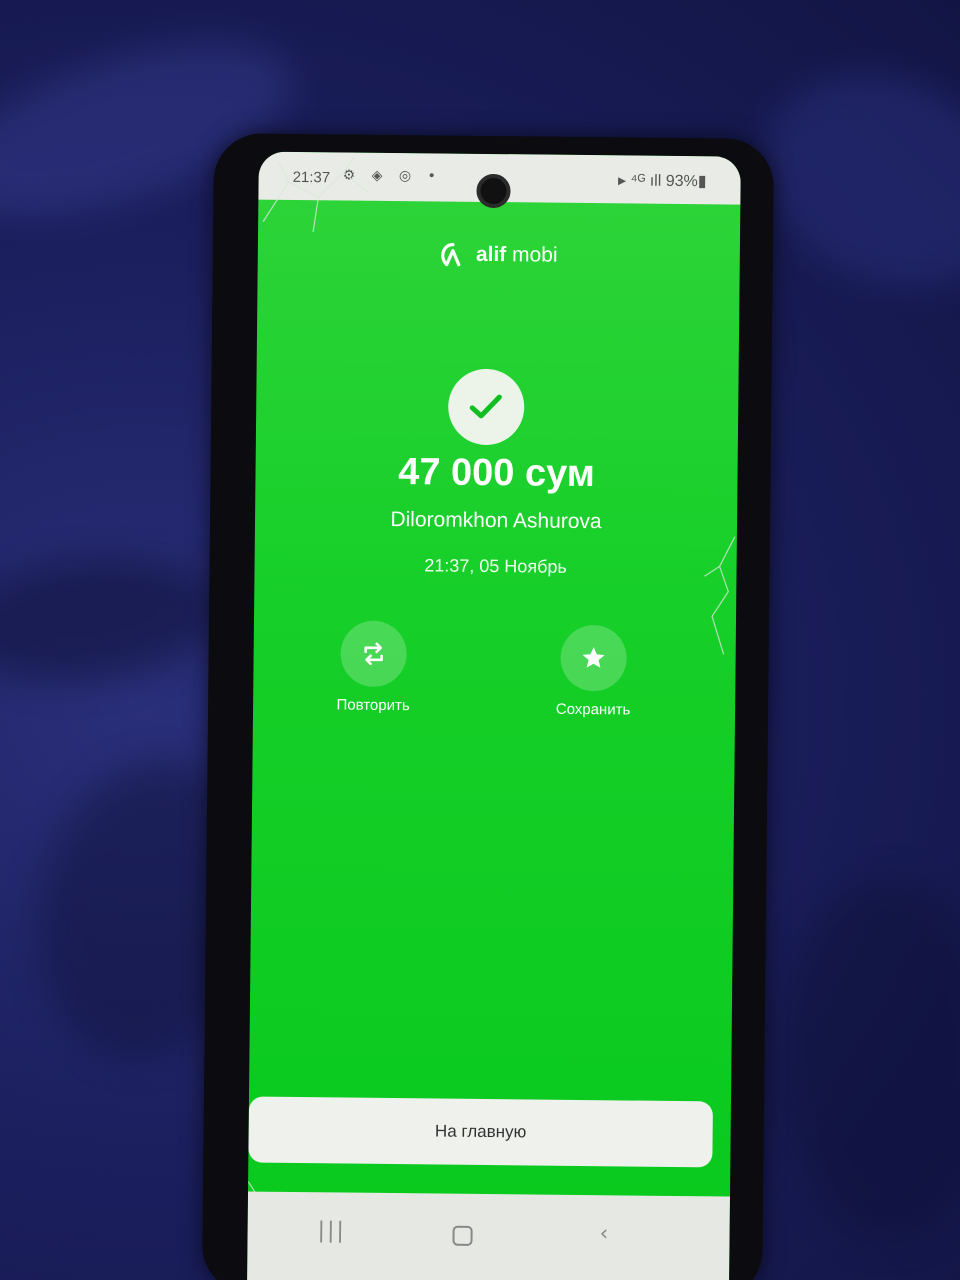 The image size is (960, 1280). I want to click on status-right-indicators: ▸ ⁴ᴳ ıll 93%▮, so click(662, 181).